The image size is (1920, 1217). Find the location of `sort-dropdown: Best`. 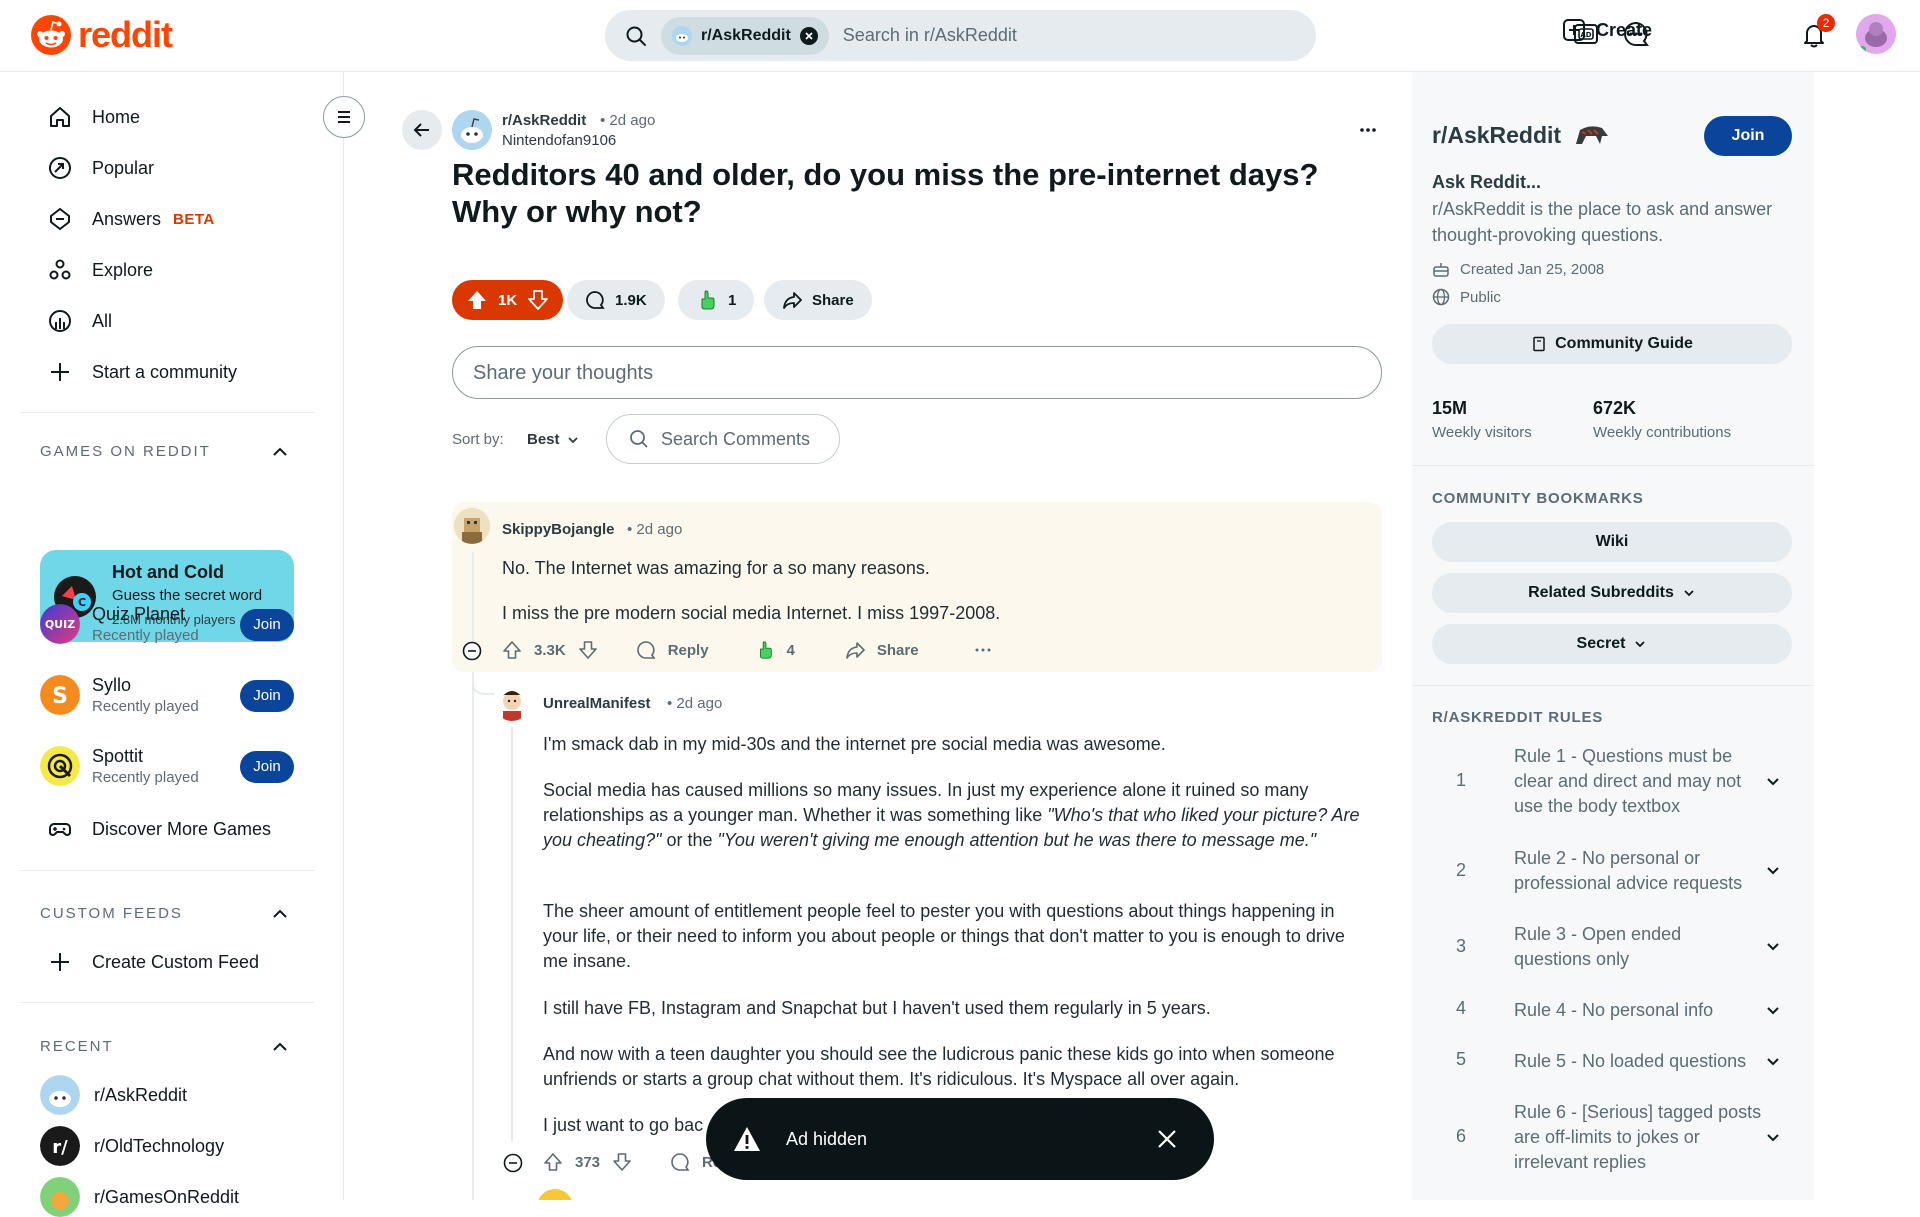

sort-dropdown: Best is located at coordinates (553, 439).